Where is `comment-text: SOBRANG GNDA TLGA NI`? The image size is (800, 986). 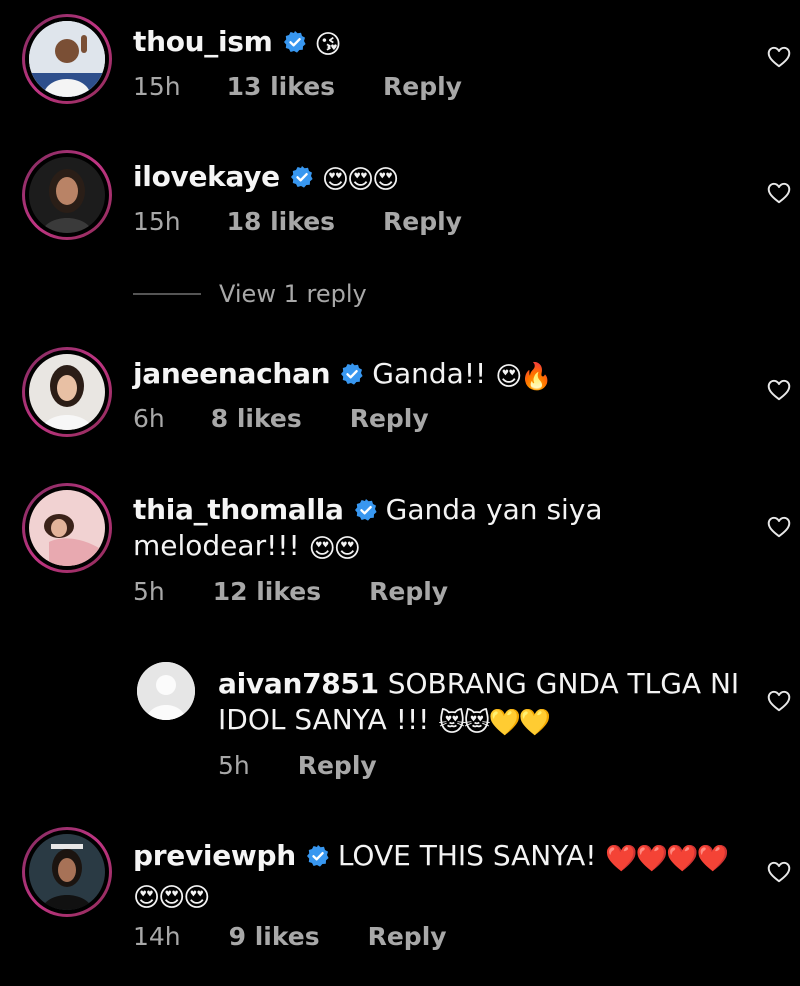 comment-text: SOBRANG GNDA TLGA NI is located at coordinates (563, 683).